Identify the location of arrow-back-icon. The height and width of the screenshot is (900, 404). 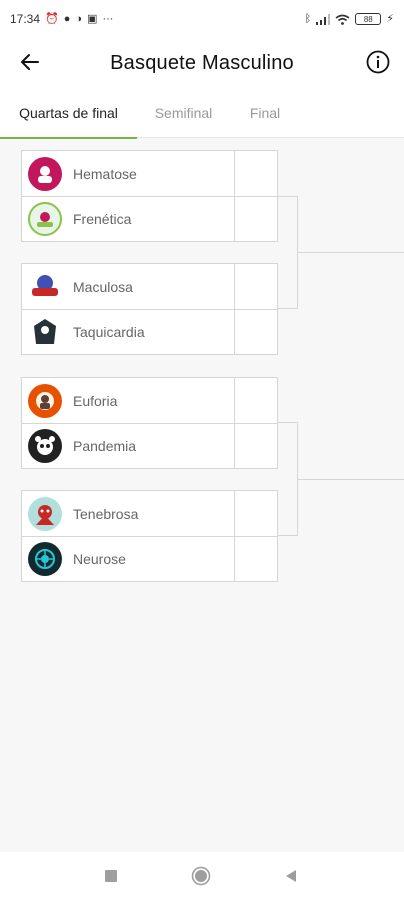
(30, 62).